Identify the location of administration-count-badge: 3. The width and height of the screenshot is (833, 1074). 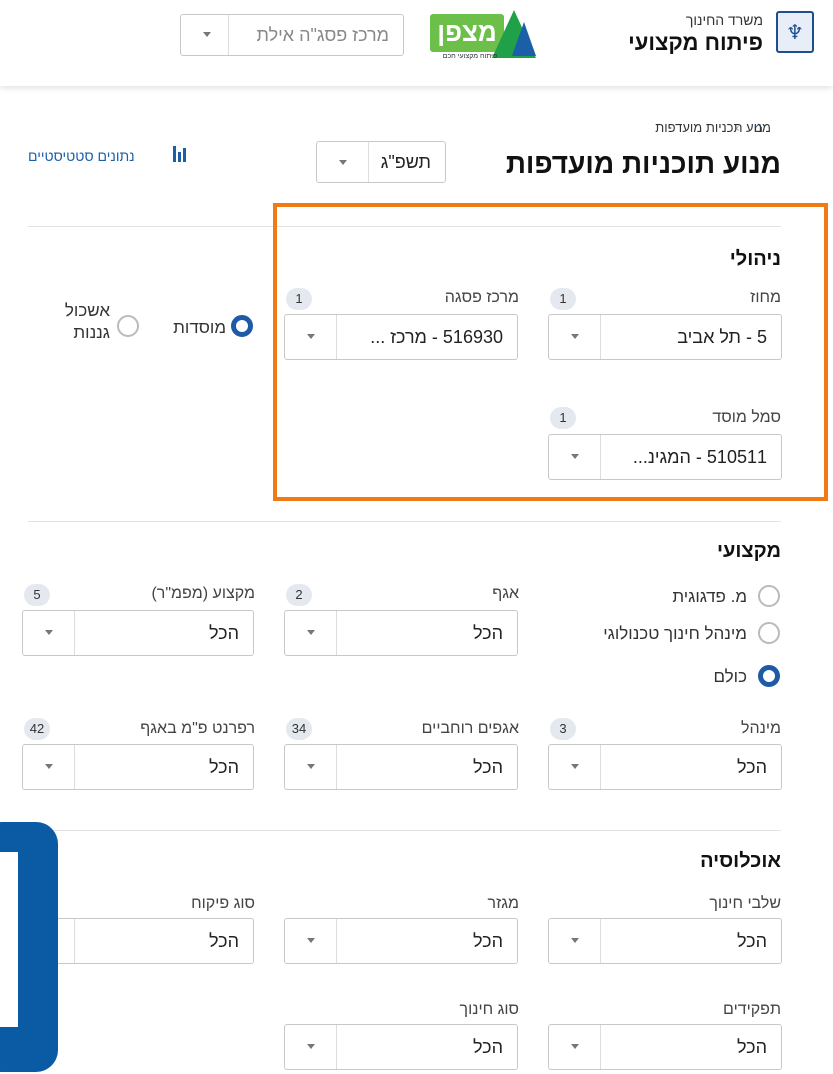
(563, 729).